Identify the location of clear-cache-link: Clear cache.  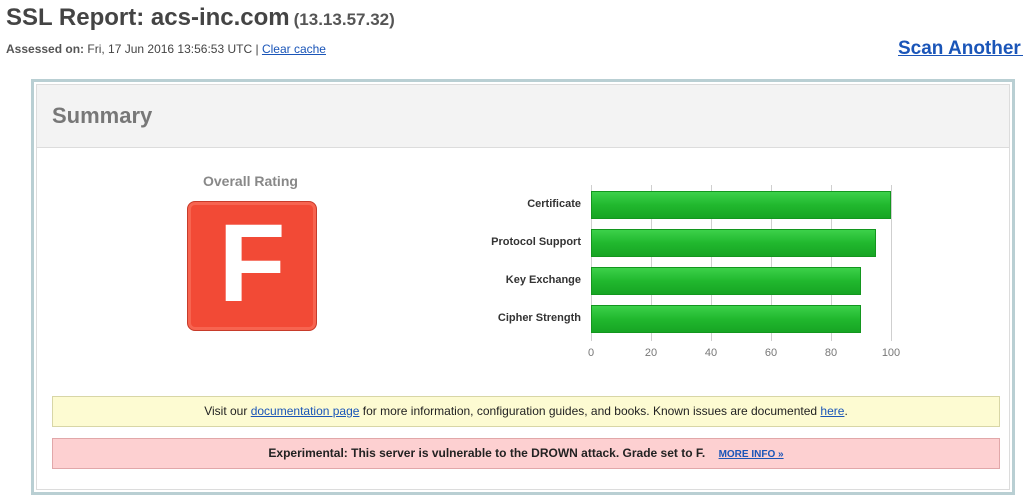
(294, 49).